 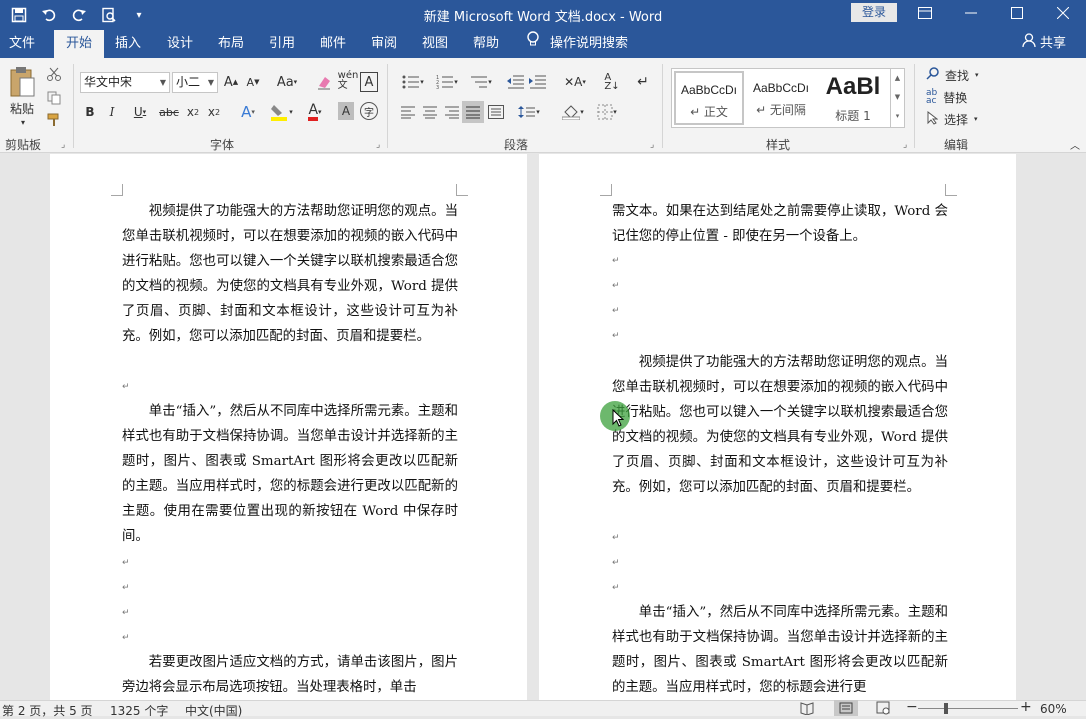 I want to click on line-spacing-icon: ▾, so click(x=529, y=112).